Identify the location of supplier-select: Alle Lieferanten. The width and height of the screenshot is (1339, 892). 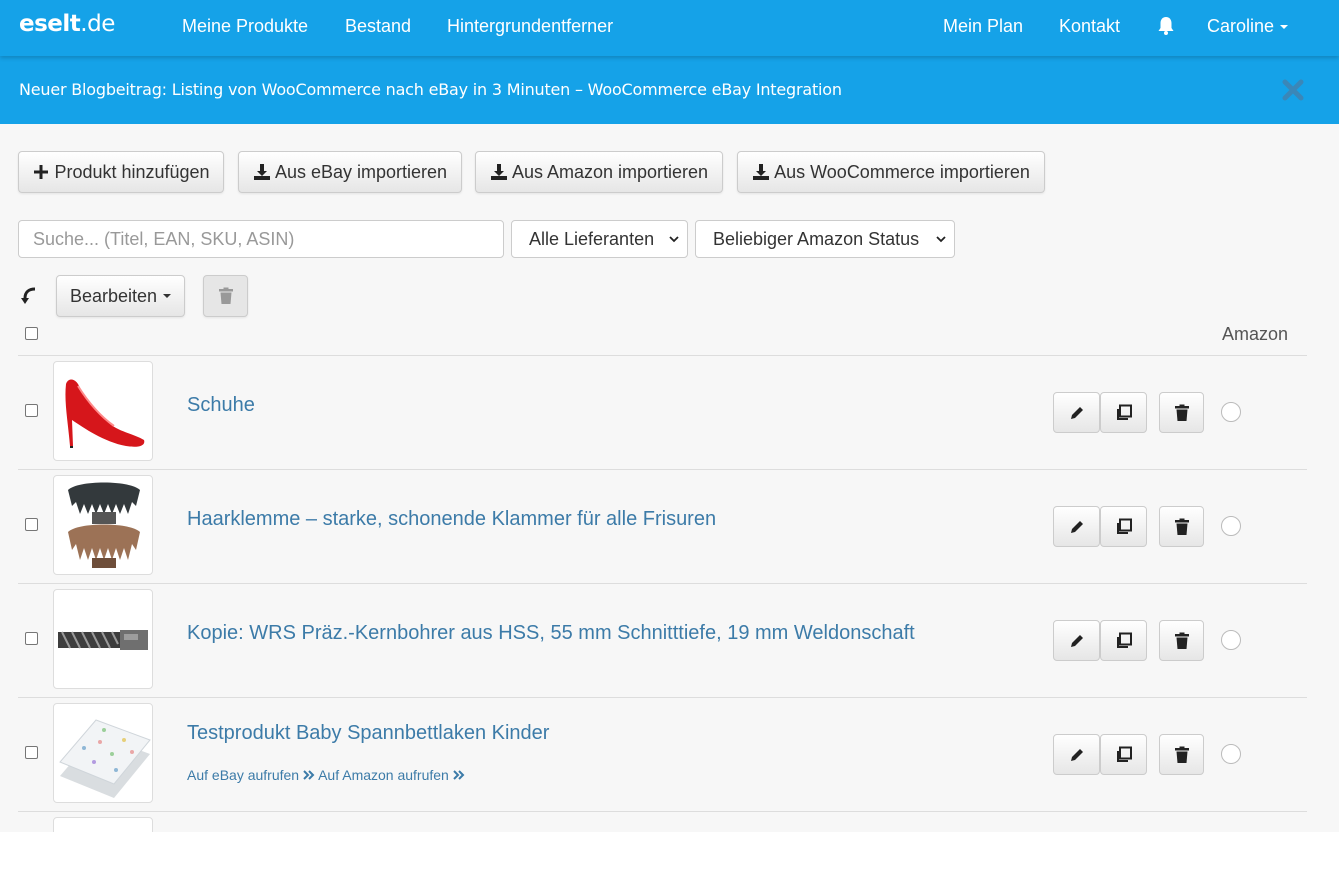
(599, 239).